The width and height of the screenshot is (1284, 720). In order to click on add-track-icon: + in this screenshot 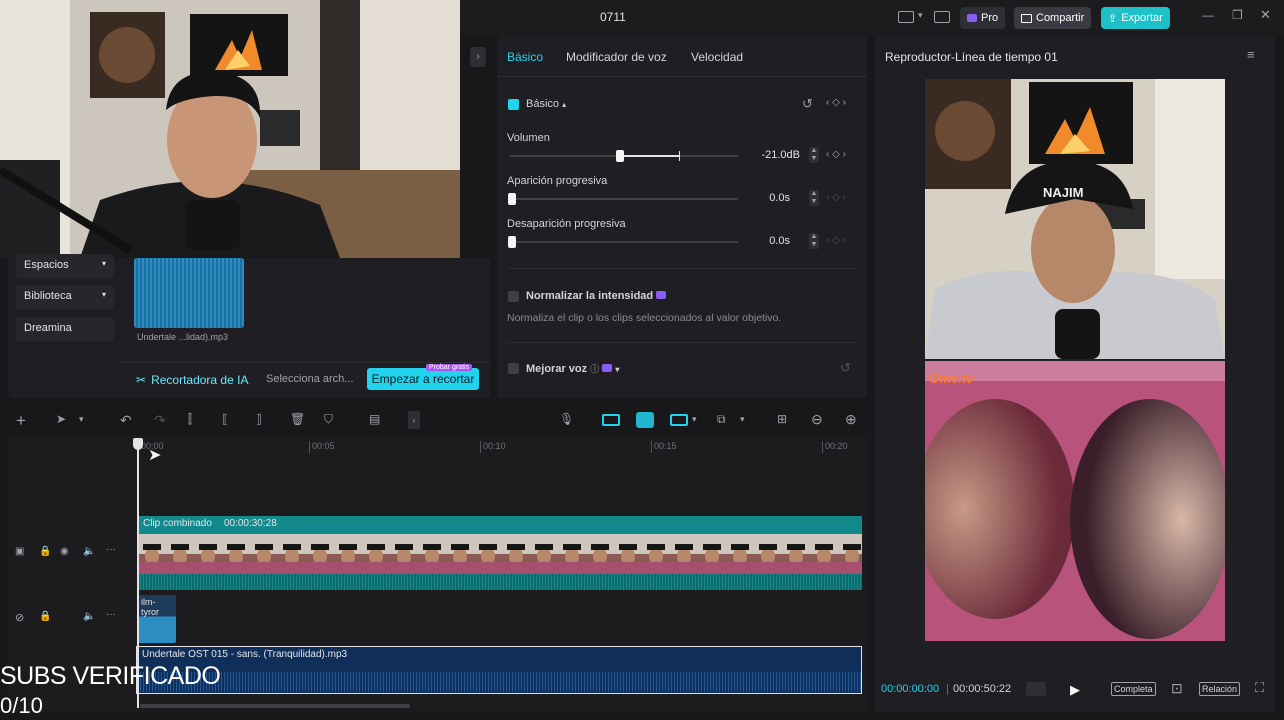, I will do `click(21, 421)`.